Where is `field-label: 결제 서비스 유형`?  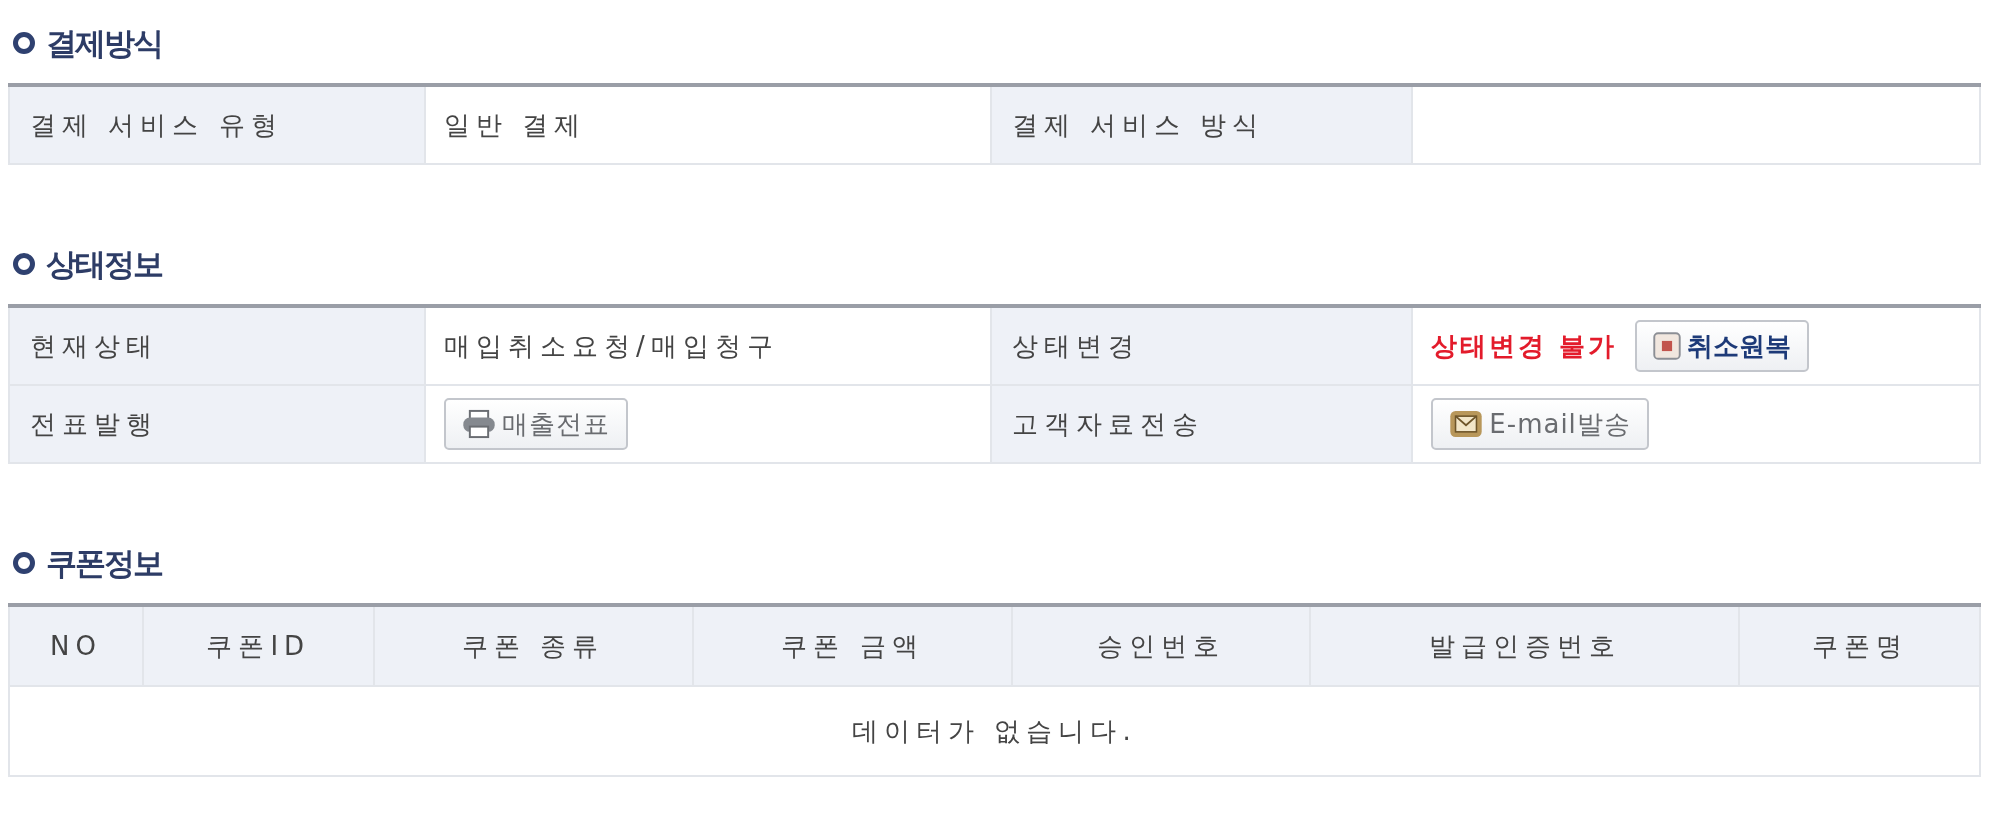
field-label: 결제 서비스 유형 is located at coordinates (217, 124).